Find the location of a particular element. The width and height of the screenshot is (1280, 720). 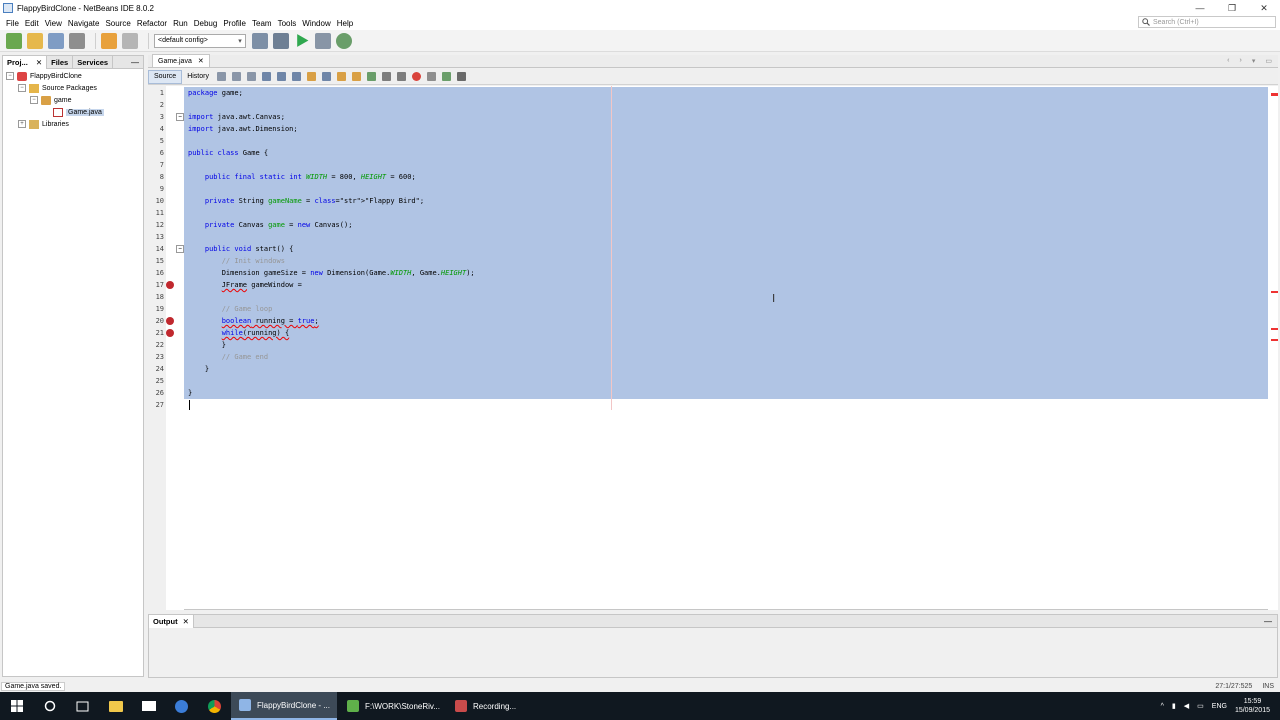

menu-help: Help is located at coordinates (345, 23).